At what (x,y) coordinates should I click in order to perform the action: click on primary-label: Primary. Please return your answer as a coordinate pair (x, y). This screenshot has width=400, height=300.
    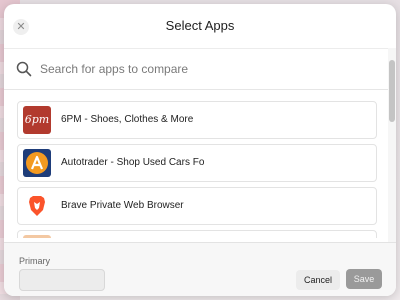
    Looking at the image, I should click on (34, 261).